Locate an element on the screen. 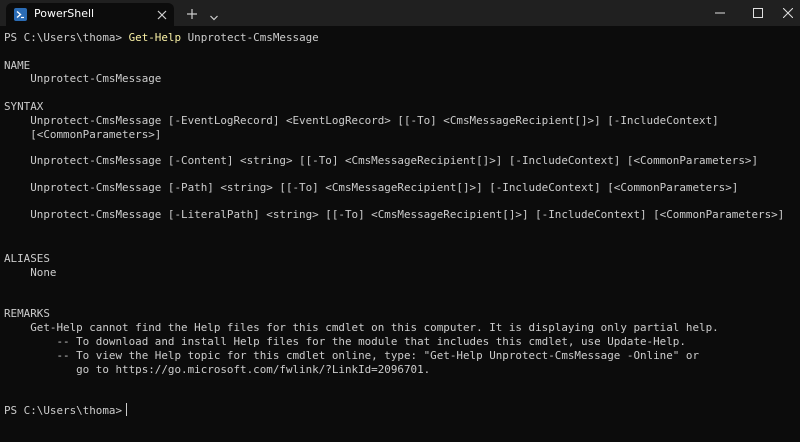  tab-title: PowerShell is located at coordinates (64, 13).